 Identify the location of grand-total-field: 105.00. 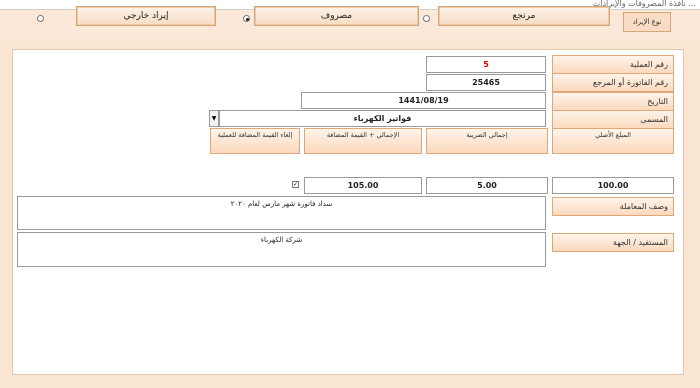
(363, 185).